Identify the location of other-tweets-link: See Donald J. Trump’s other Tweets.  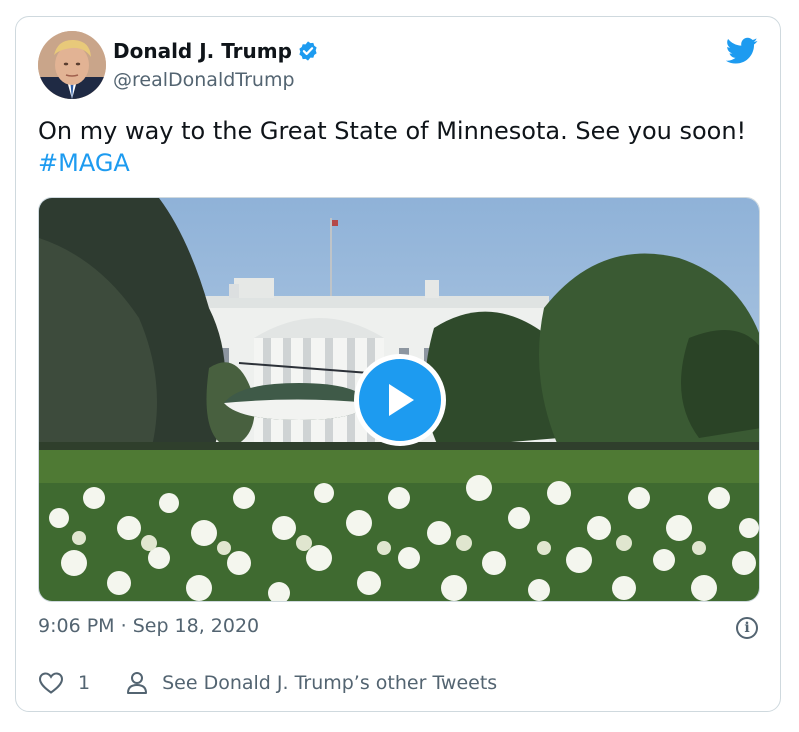
(311, 683).